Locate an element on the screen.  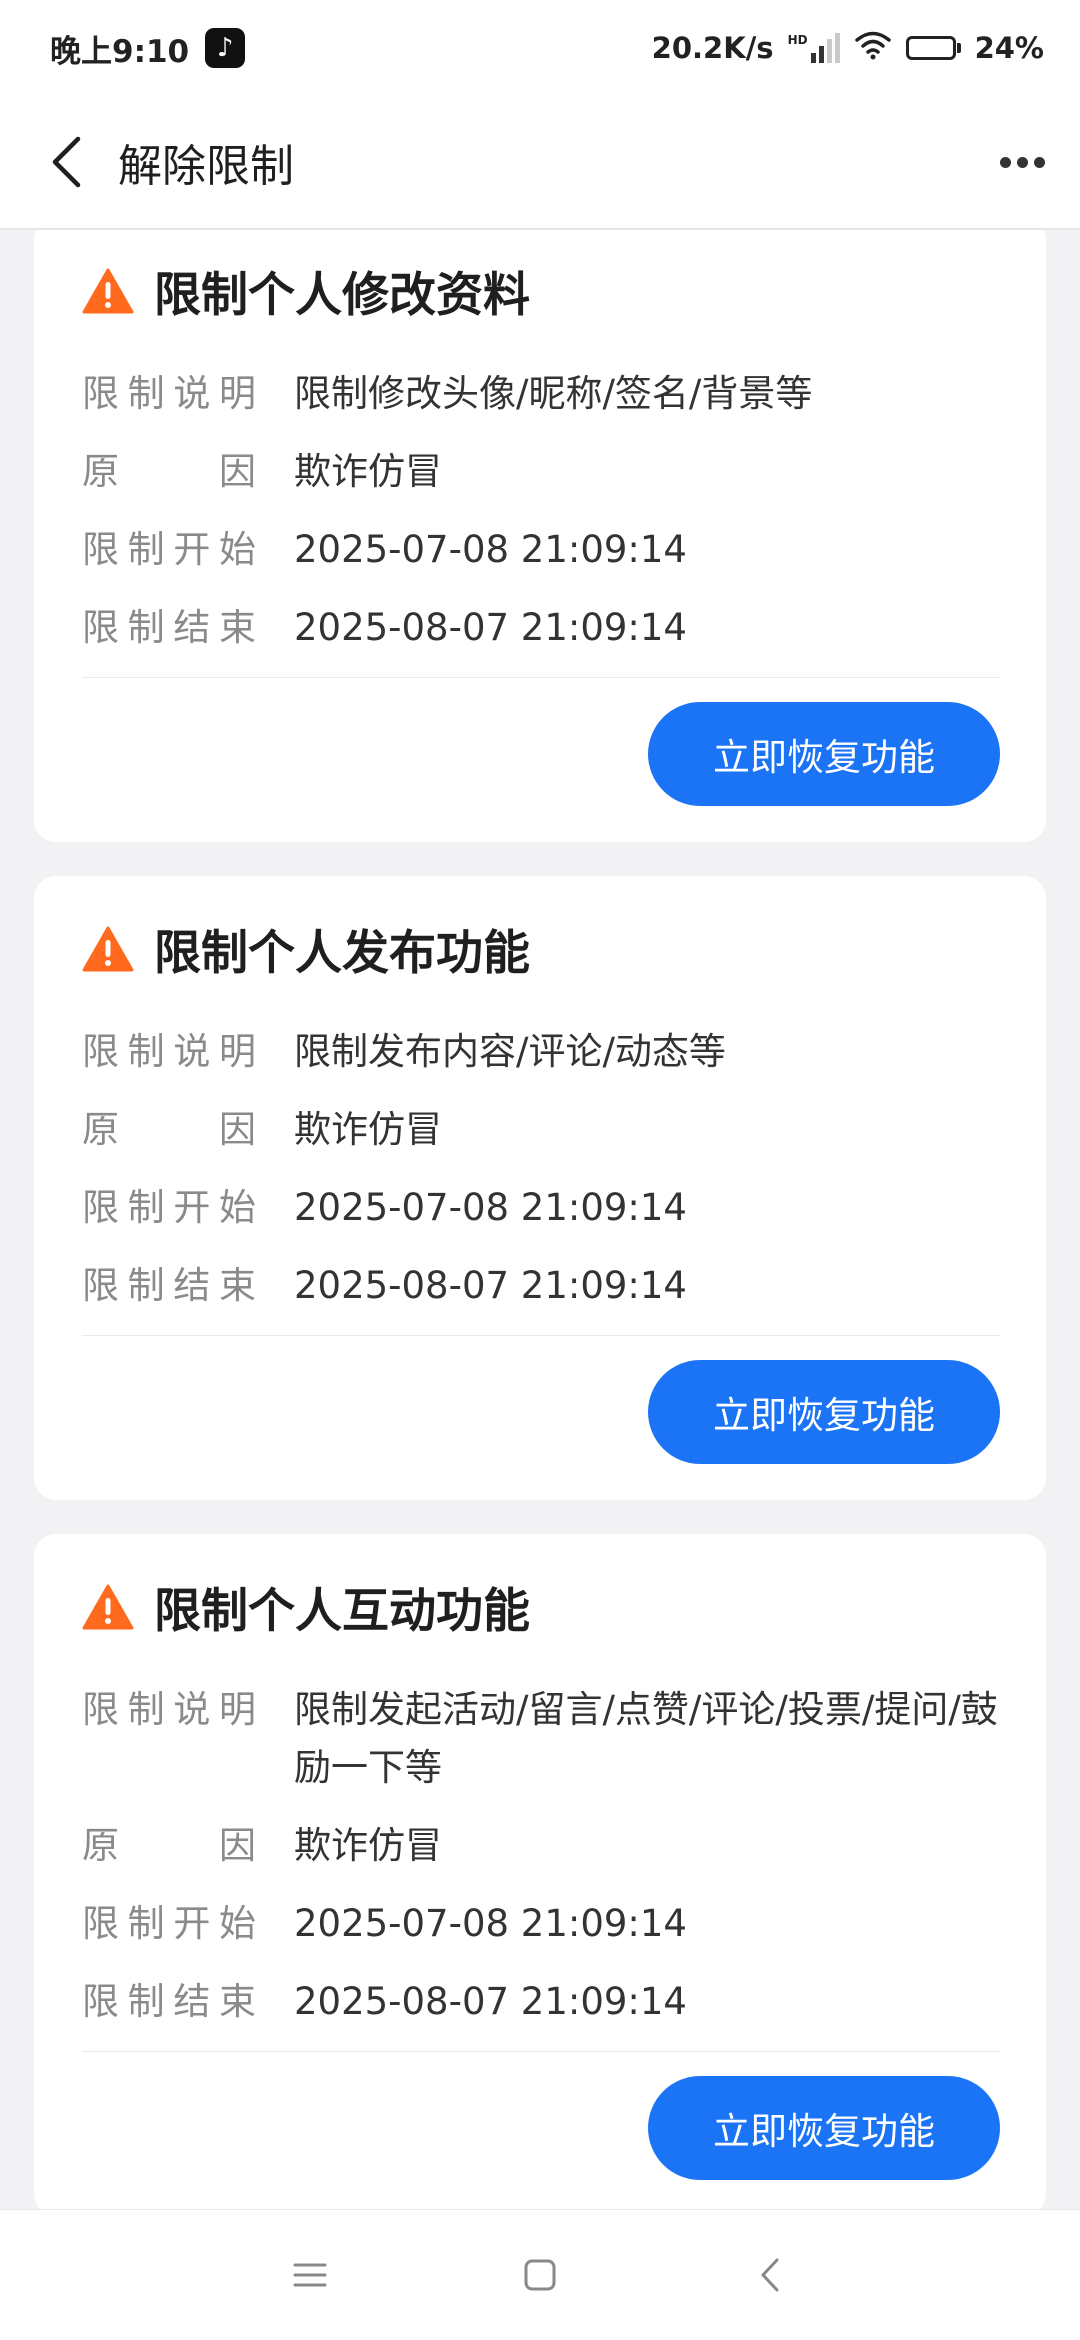
menu-icon is located at coordinates (310, 2275).